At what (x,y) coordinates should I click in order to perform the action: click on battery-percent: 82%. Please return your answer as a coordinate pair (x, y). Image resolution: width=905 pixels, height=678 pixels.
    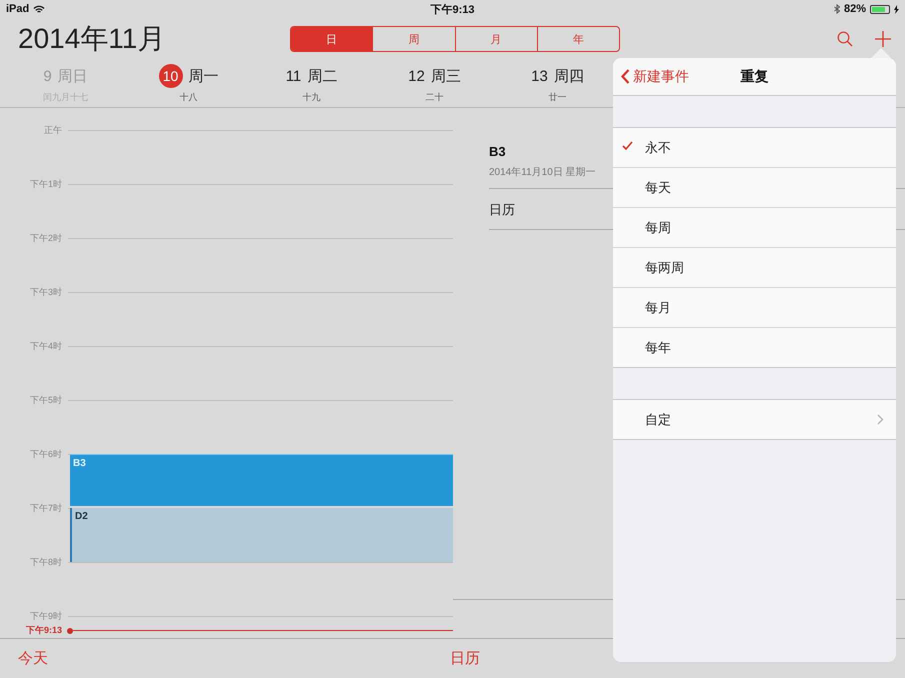
    Looking at the image, I should click on (855, 9).